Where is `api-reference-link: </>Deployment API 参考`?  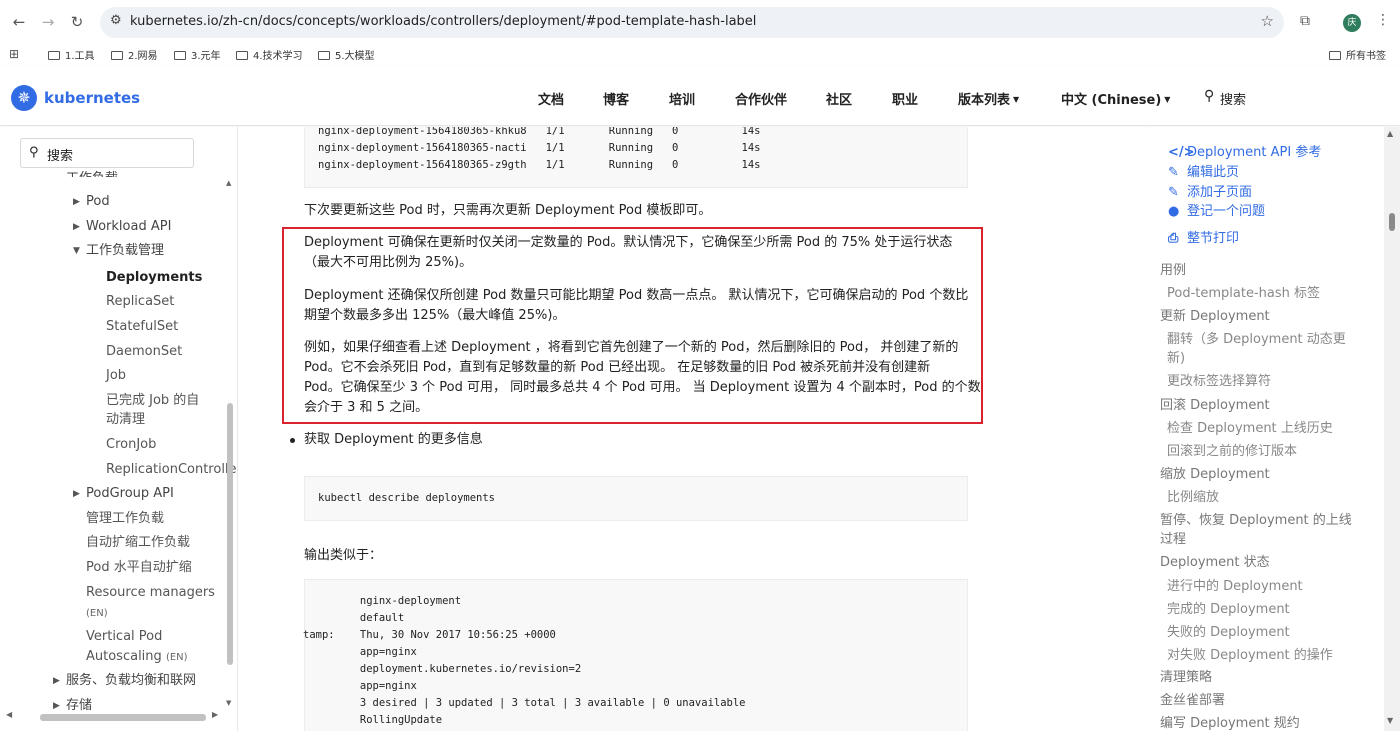
api-reference-link: </>Deployment API 参考 is located at coordinates (1244, 150).